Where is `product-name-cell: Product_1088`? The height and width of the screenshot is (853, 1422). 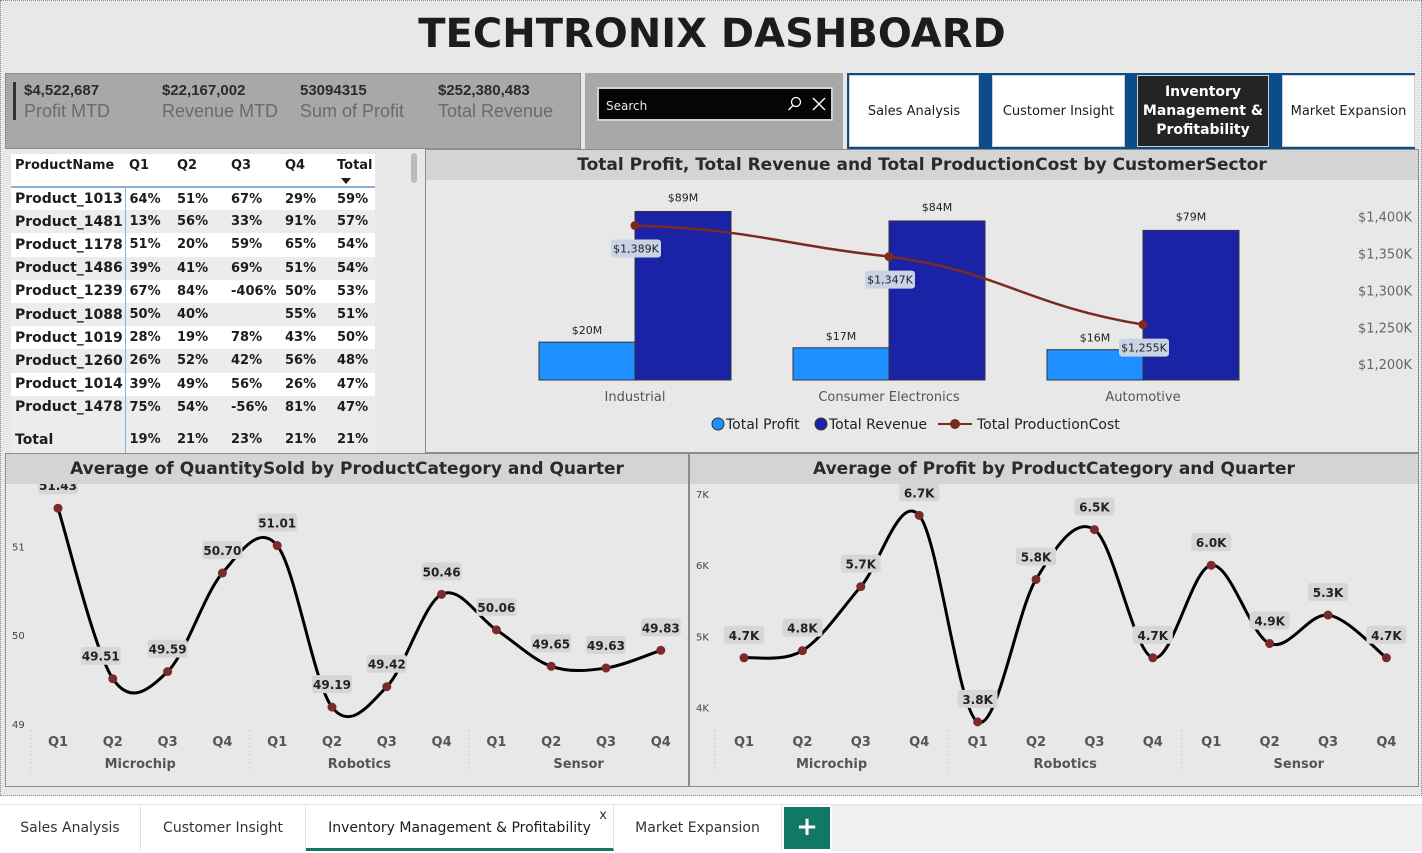 product-name-cell: Product_1088 is located at coordinates (68, 314).